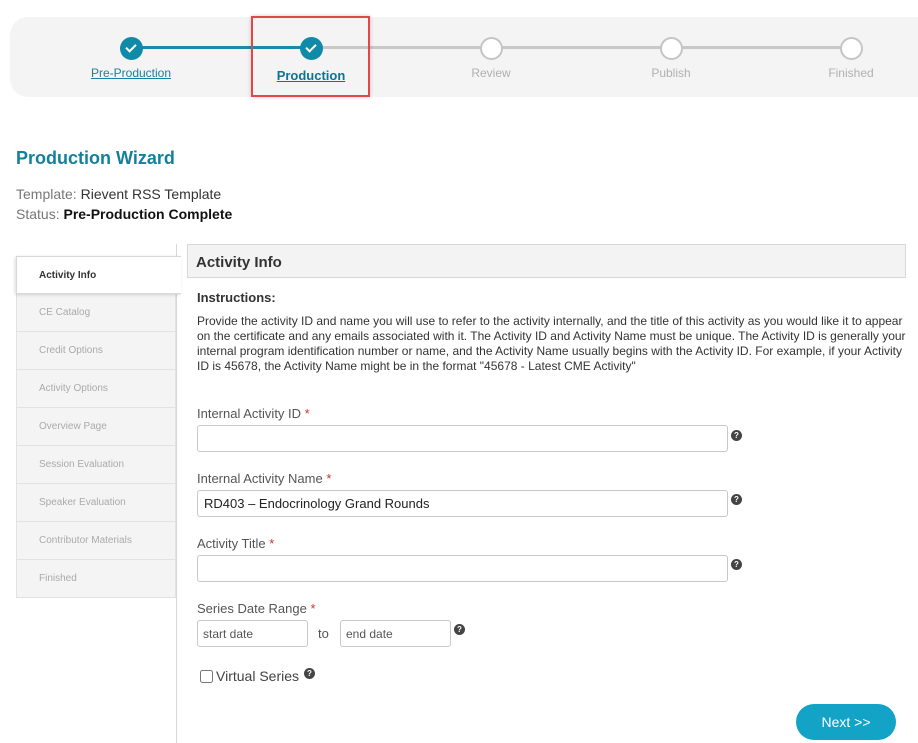 This screenshot has height=743, width=918. I want to click on page-title: Production Wizard, so click(95, 158).